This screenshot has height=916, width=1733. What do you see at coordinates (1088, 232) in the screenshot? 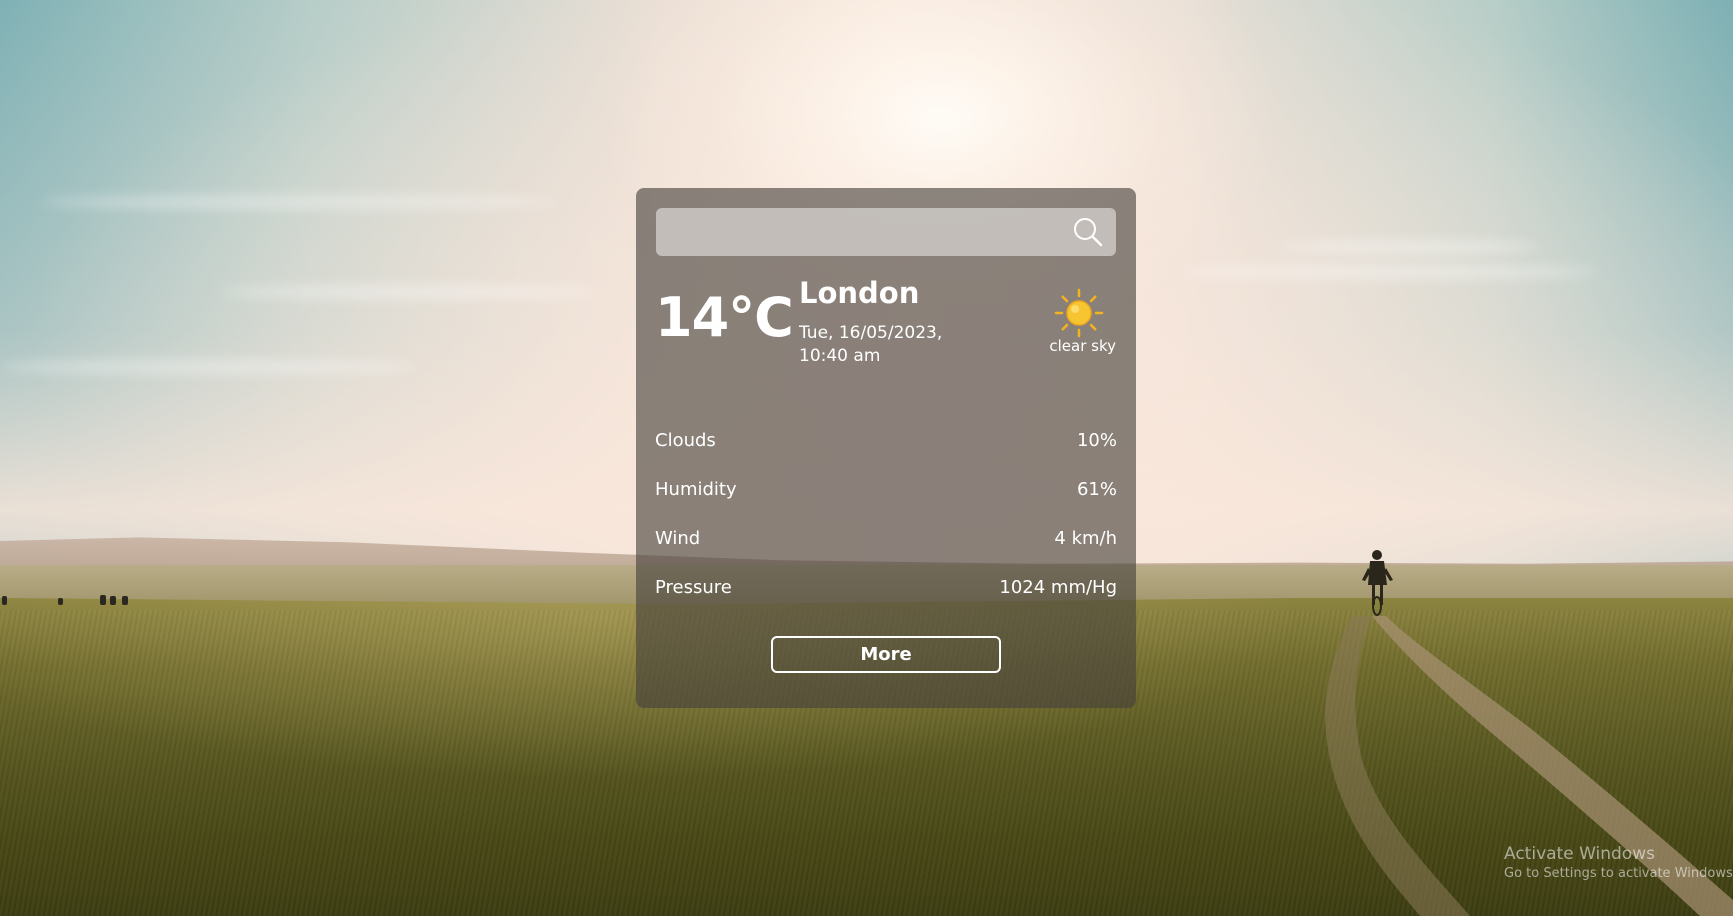
I see `search-icon` at bounding box center [1088, 232].